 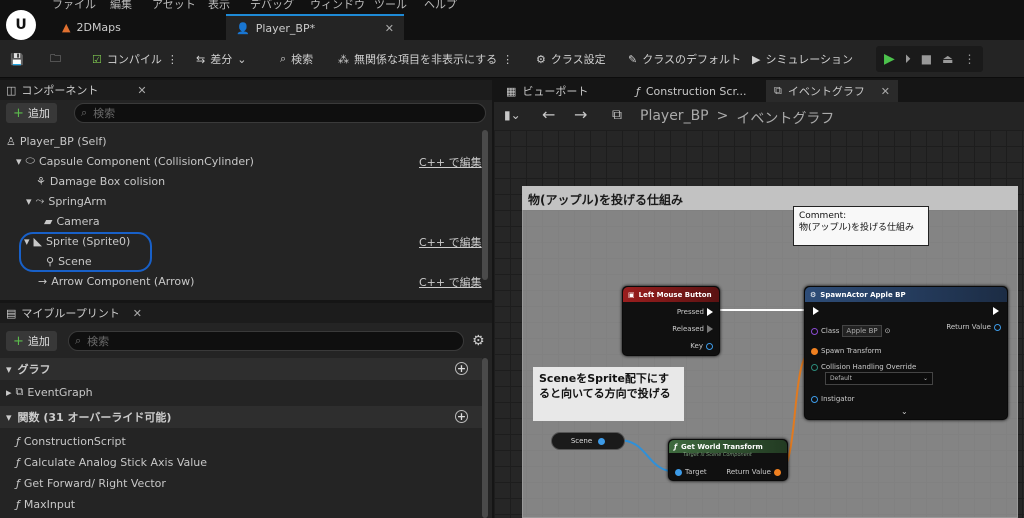 What do you see at coordinates (608, 394) in the screenshot?
I see `comment-note: SceneをSprite配下にすると向いてる方向で投げる` at bounding box center [608, 394].